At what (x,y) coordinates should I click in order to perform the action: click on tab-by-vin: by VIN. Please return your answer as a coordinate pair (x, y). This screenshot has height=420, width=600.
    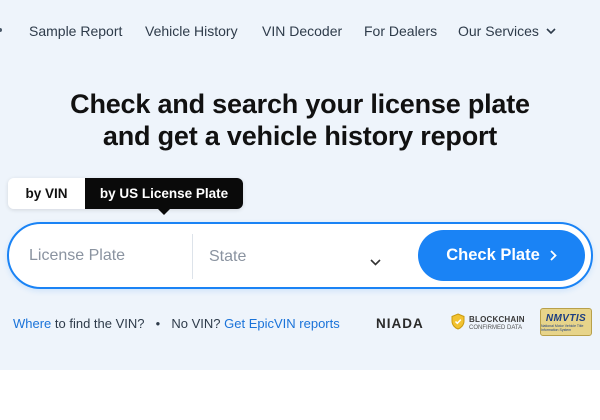
    Looking at the image, I should click on (46, 193).